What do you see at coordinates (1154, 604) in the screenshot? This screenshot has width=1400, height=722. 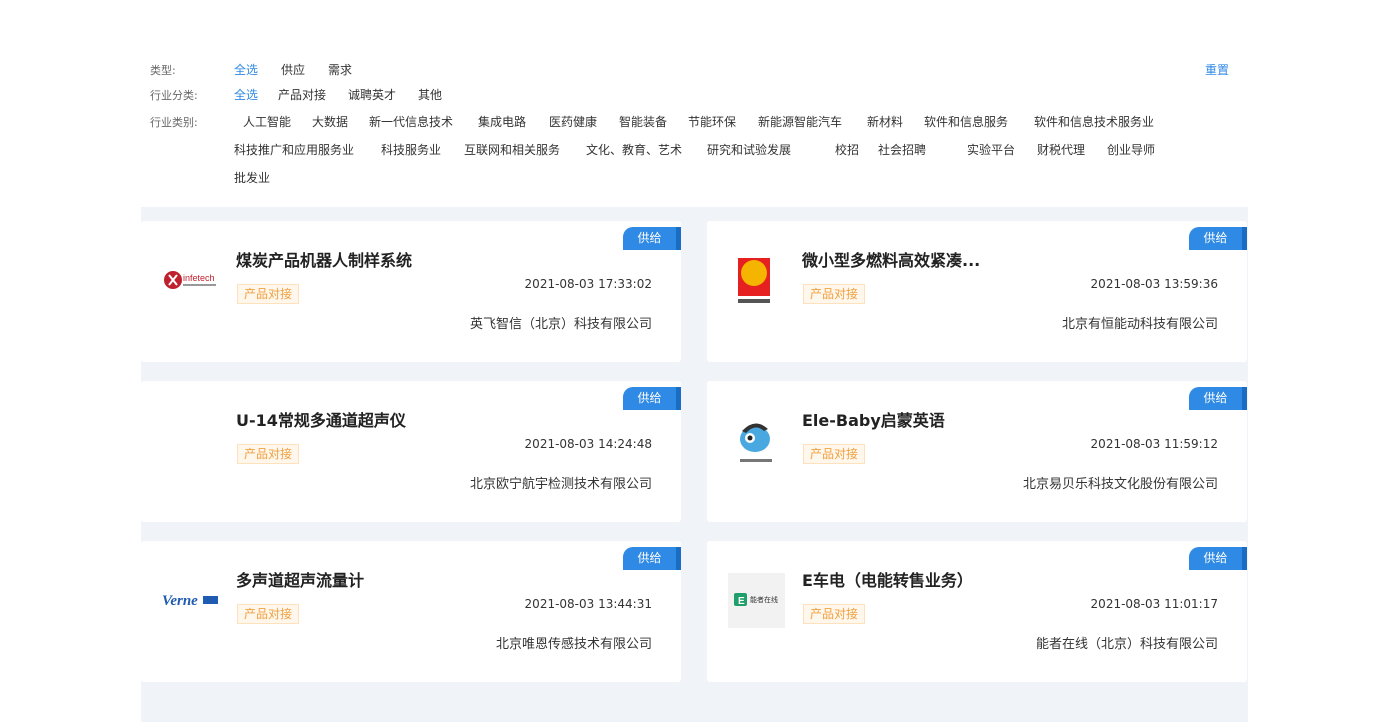 I see `card-date: 2021-08-03 11:01:17` at bounding box center [1154, 604].